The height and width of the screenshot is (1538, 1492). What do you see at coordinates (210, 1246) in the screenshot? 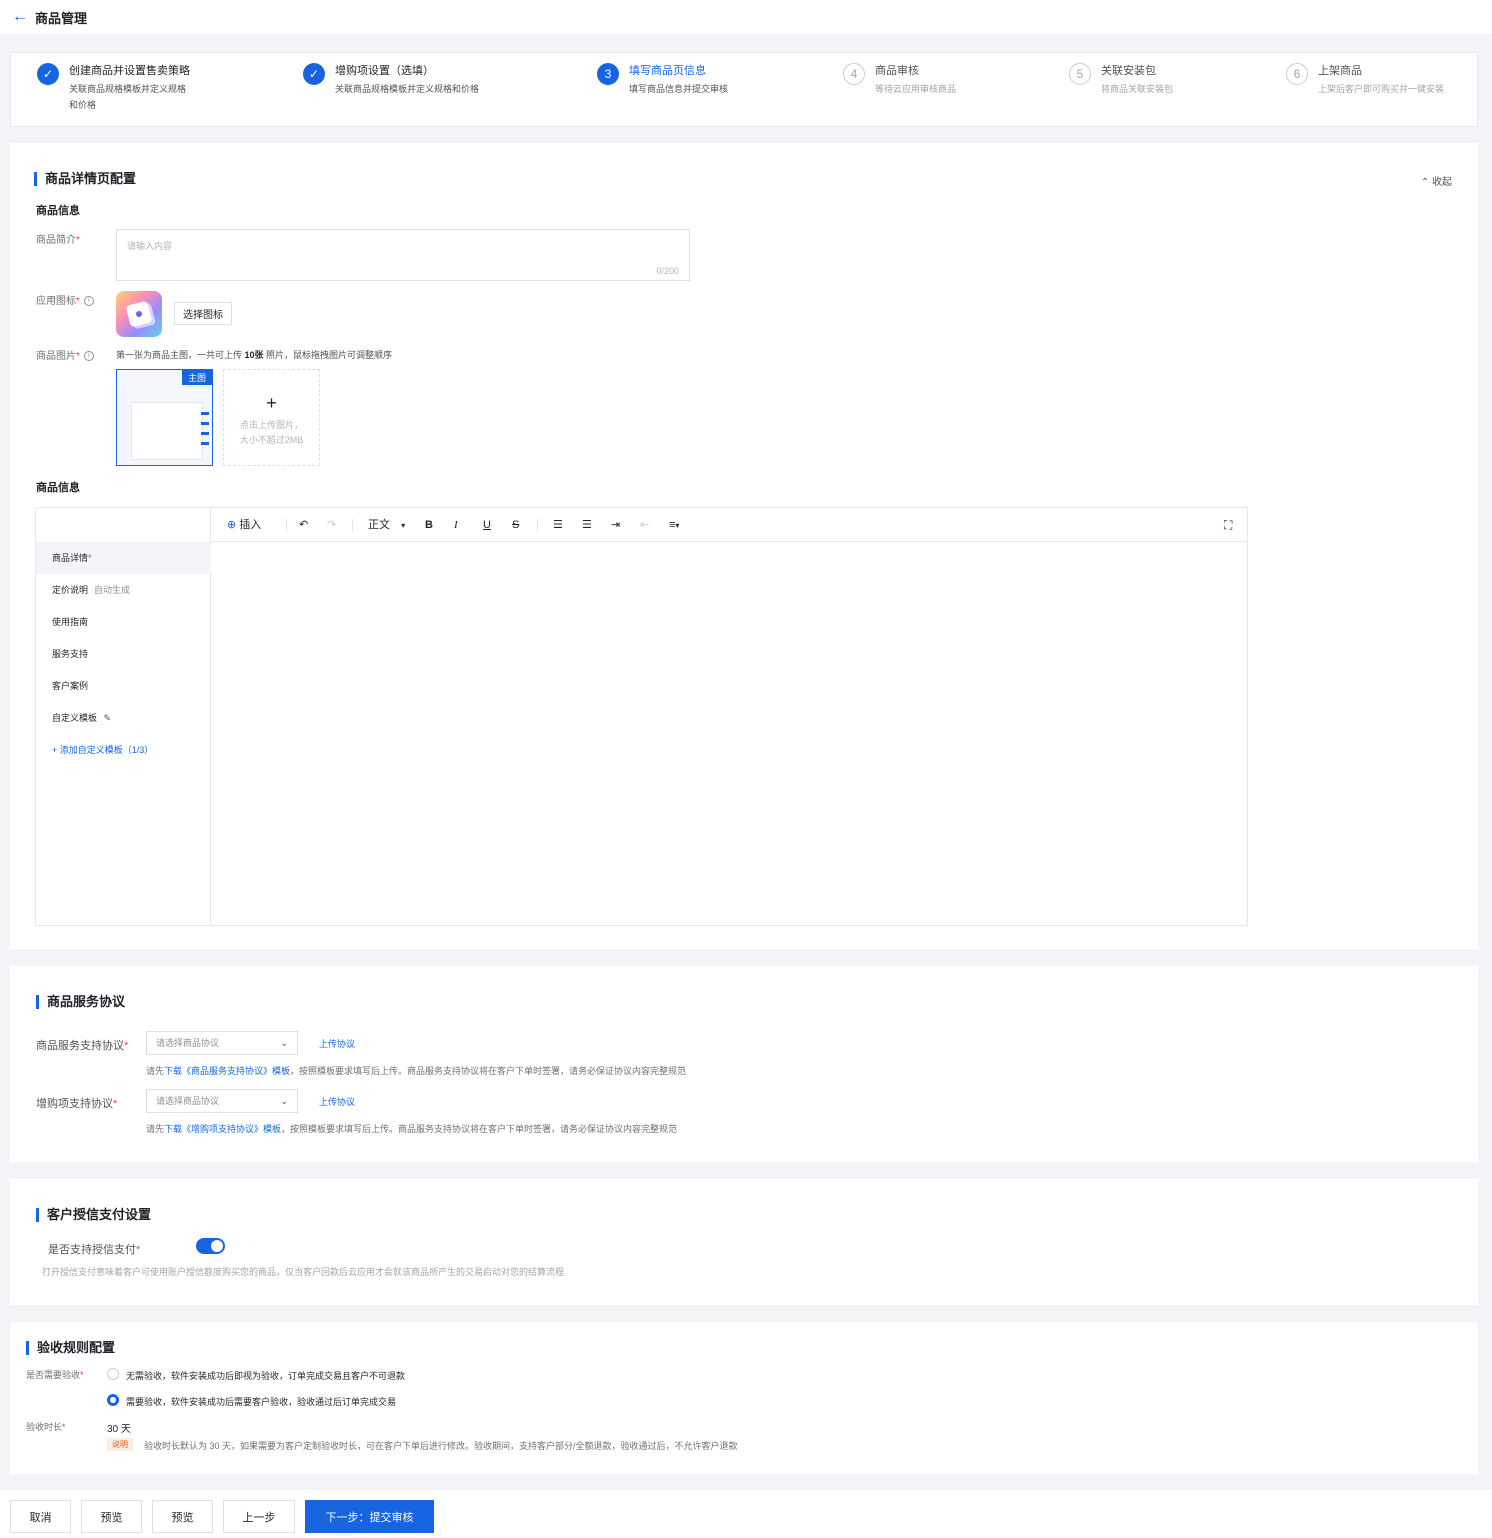
I see `credit-toggle` at bounding box center [210, 1246].